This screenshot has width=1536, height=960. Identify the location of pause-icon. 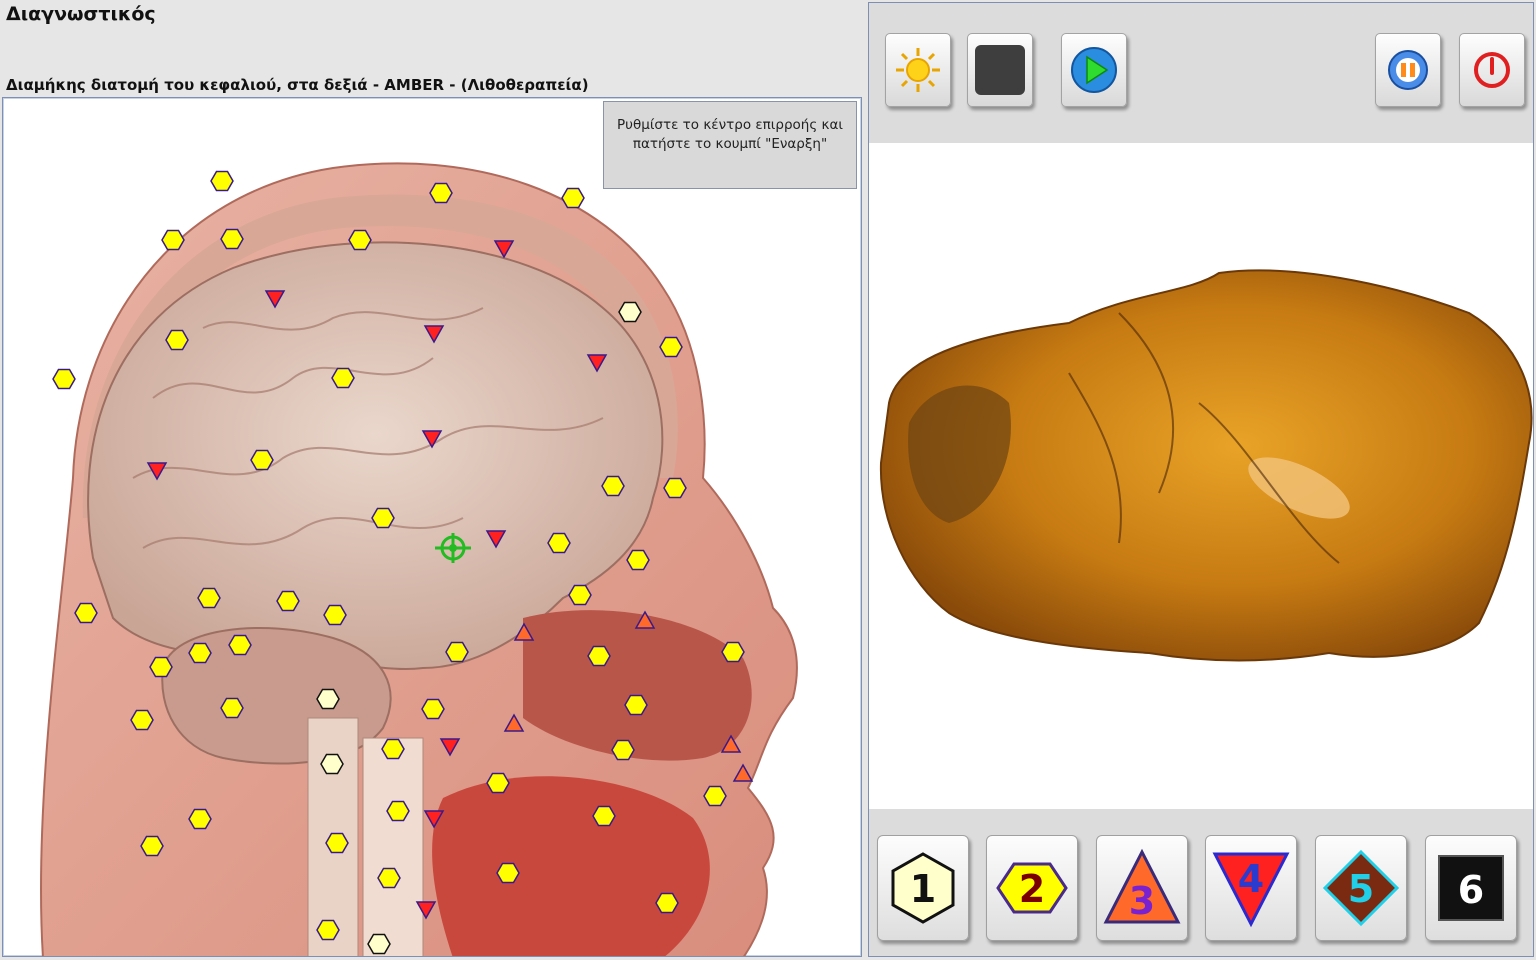
(1408, 70).